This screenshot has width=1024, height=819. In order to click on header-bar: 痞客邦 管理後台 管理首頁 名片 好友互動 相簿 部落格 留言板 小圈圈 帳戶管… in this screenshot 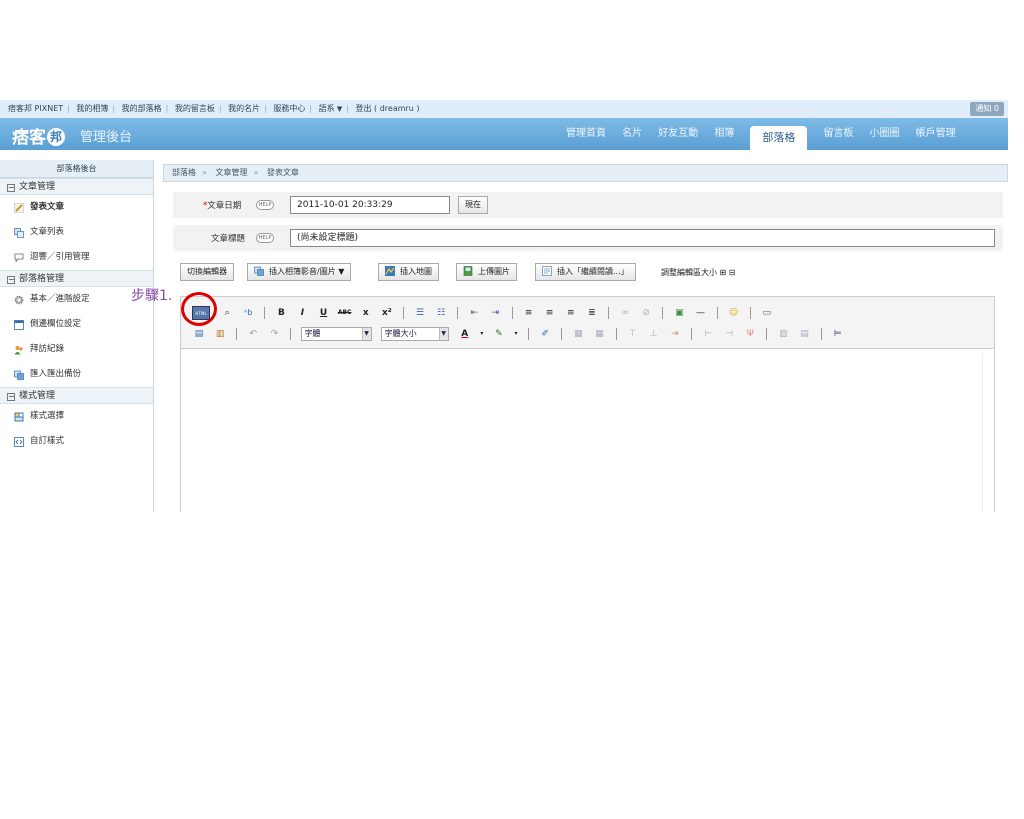, I will do `click(504, 134)`.